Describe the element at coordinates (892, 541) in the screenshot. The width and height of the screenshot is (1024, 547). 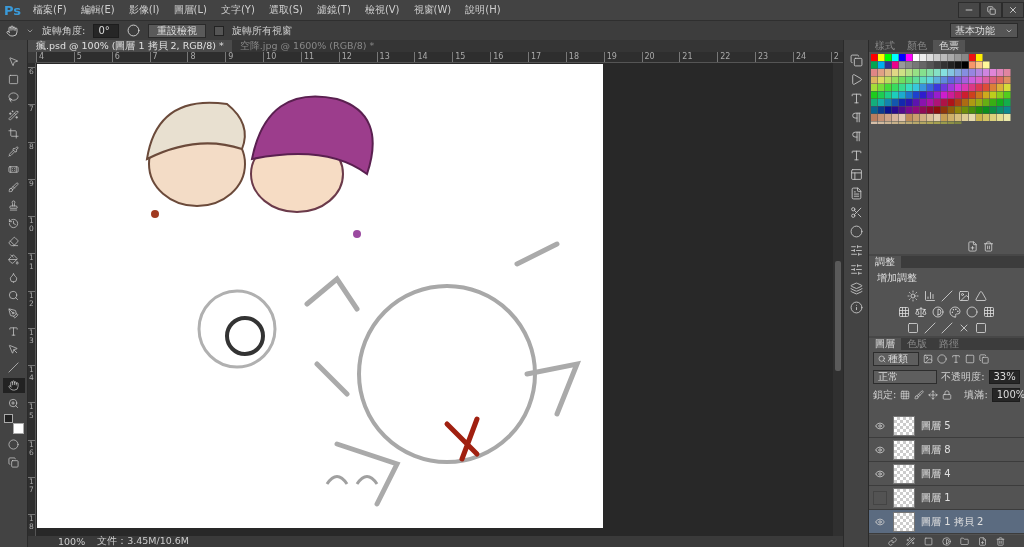
I see `link-icon` at that location.